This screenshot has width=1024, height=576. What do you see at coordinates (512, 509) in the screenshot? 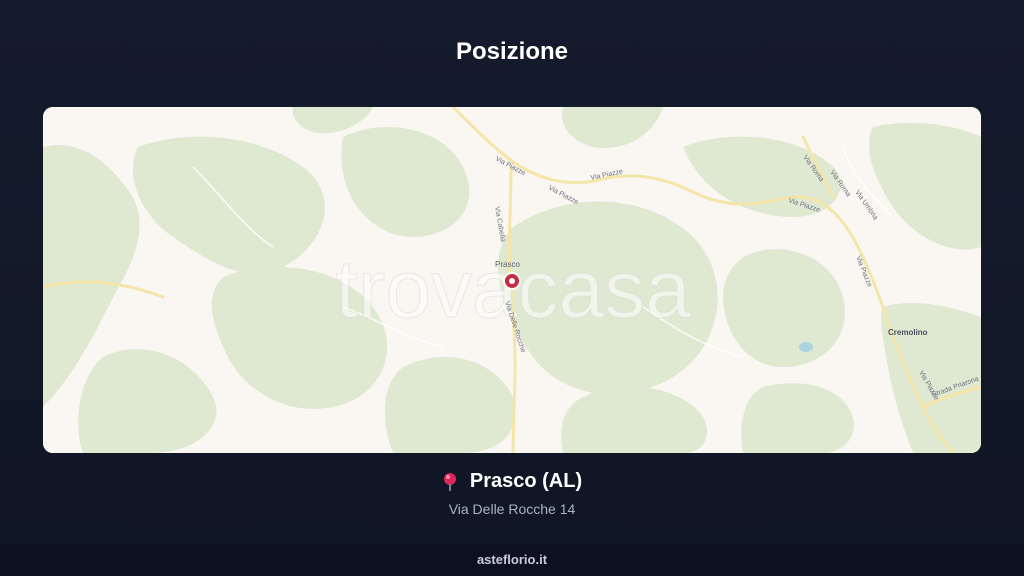
I see `location-address: Via Delle Rocche 14` at bounding box center [512, 509].